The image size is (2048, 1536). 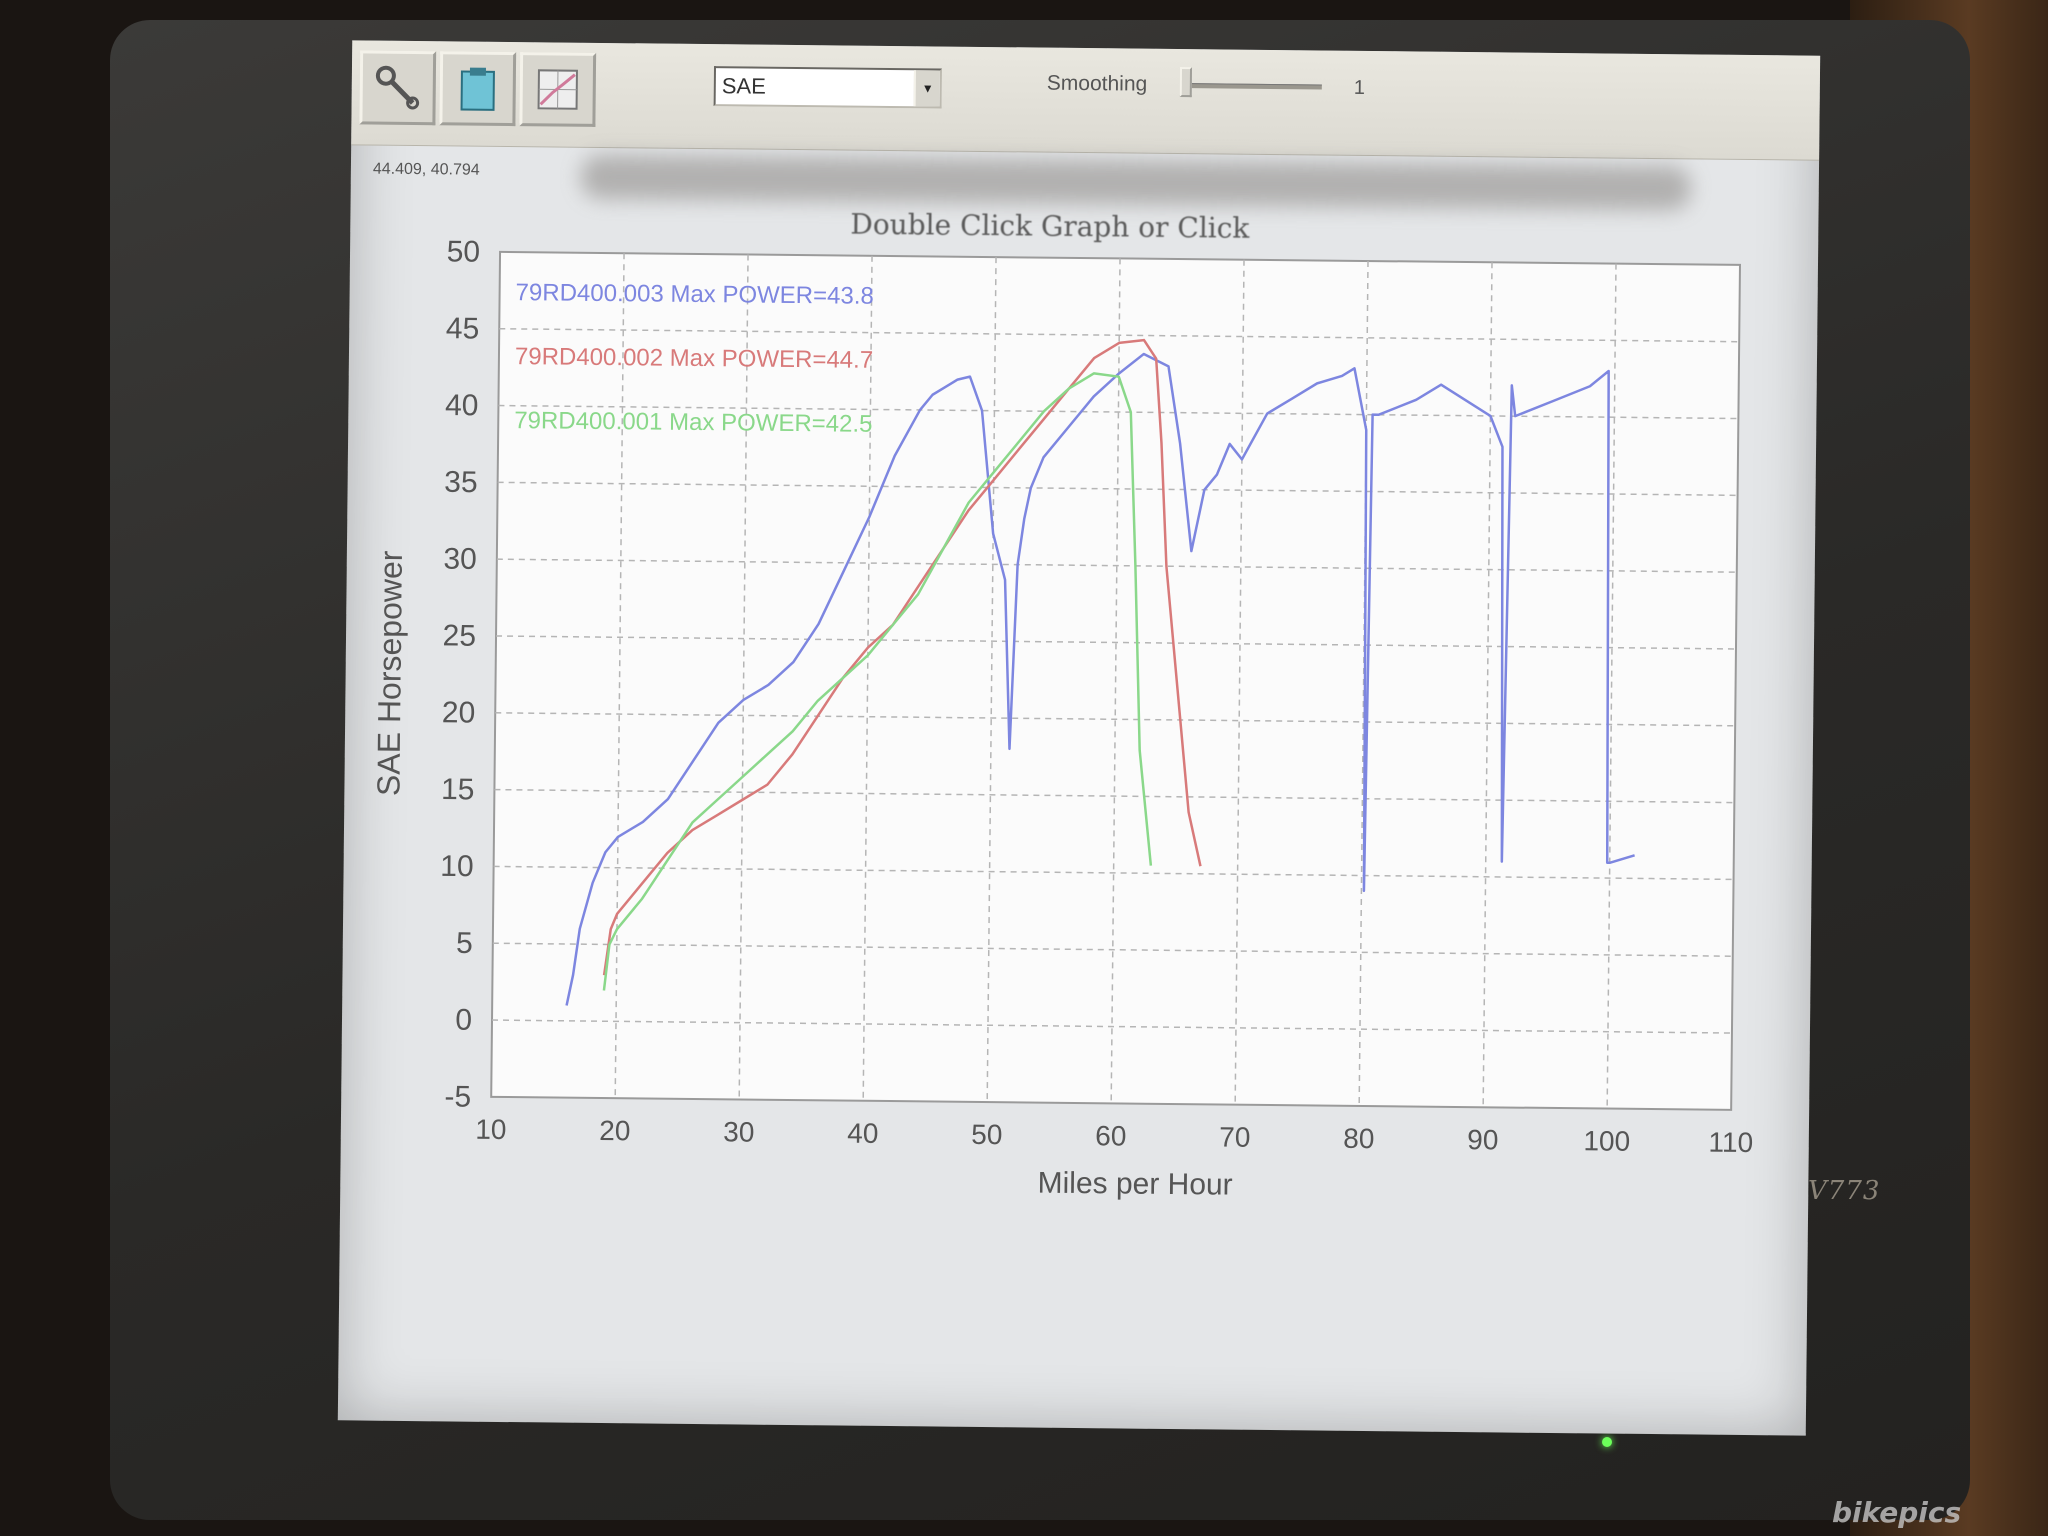 What do you see at coordinates (1606, 1140) in the screenshot?
I see `x-tick-label: 100` at bounding box center [1606, 1140].